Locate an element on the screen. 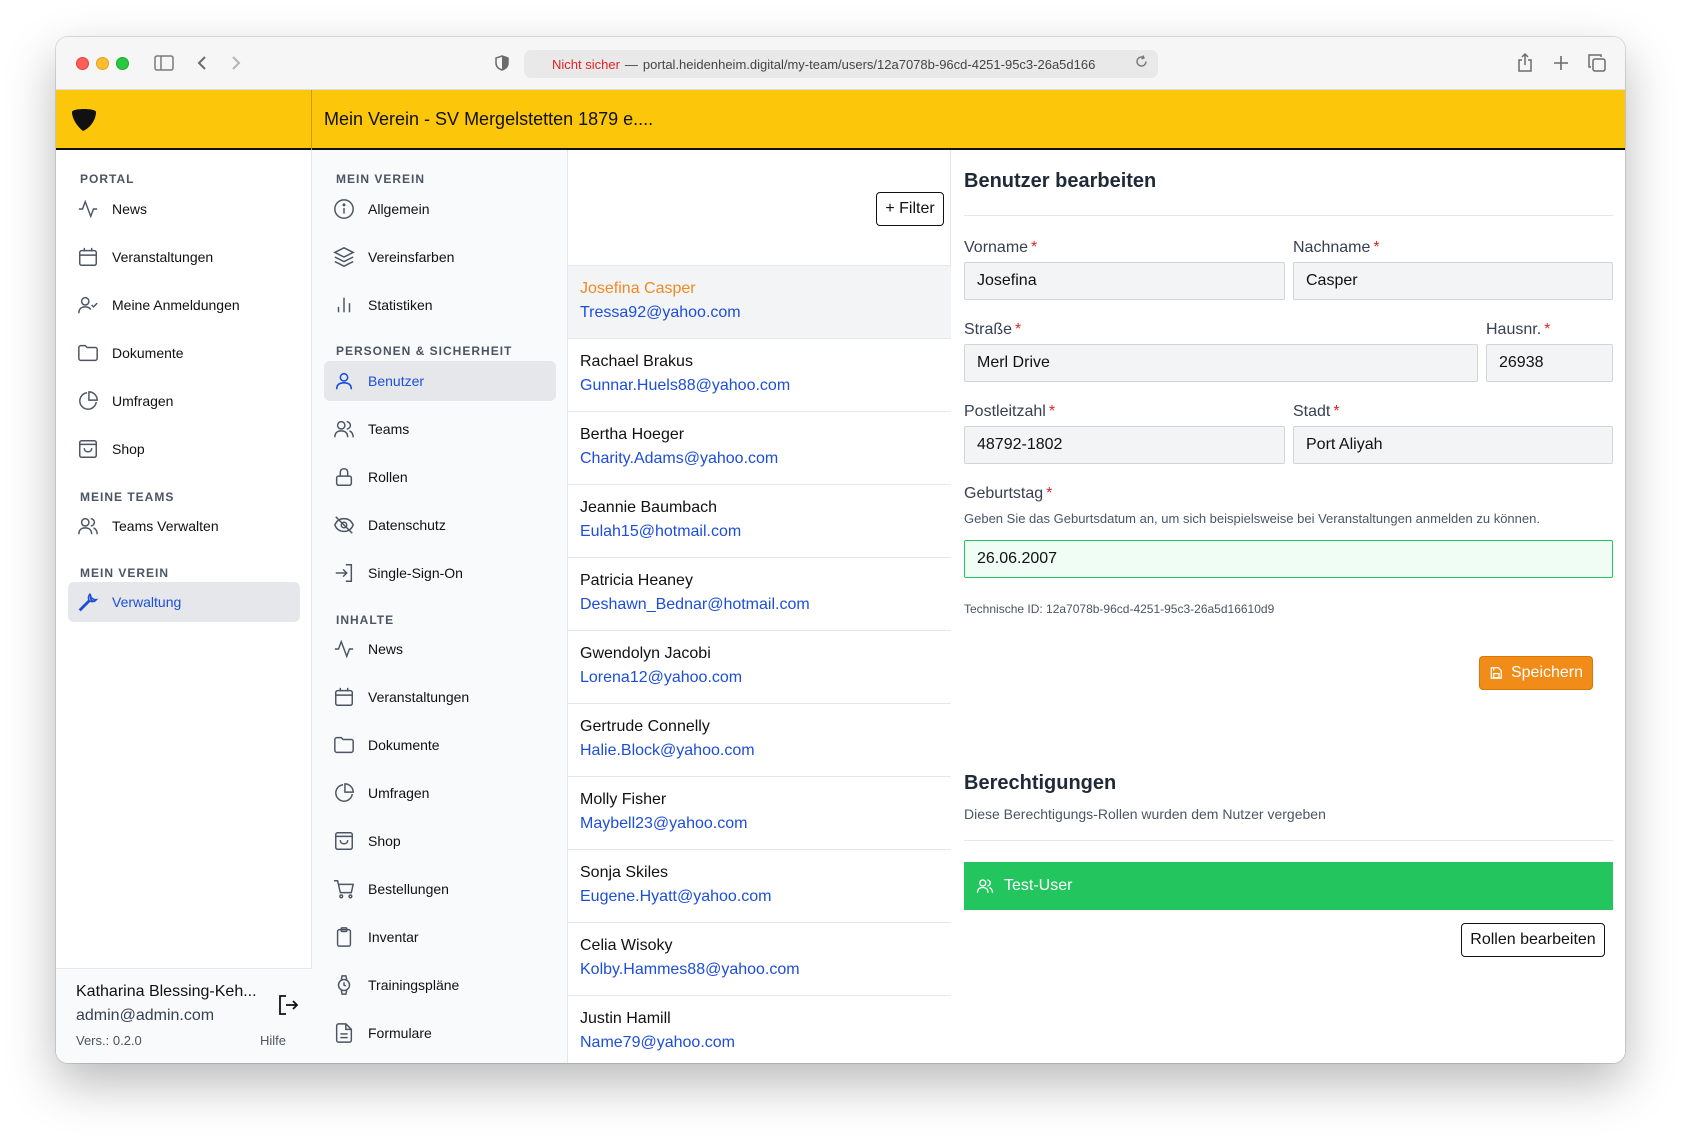  sidebar-item-label: News is located at coordinates (130, 209).